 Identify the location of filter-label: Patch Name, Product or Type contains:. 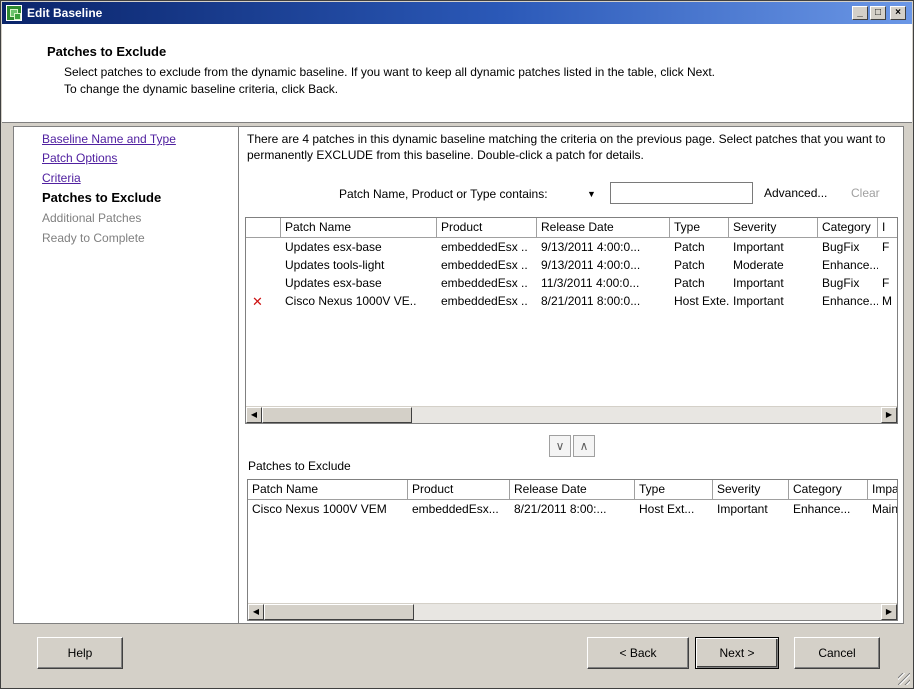
(443, 194).